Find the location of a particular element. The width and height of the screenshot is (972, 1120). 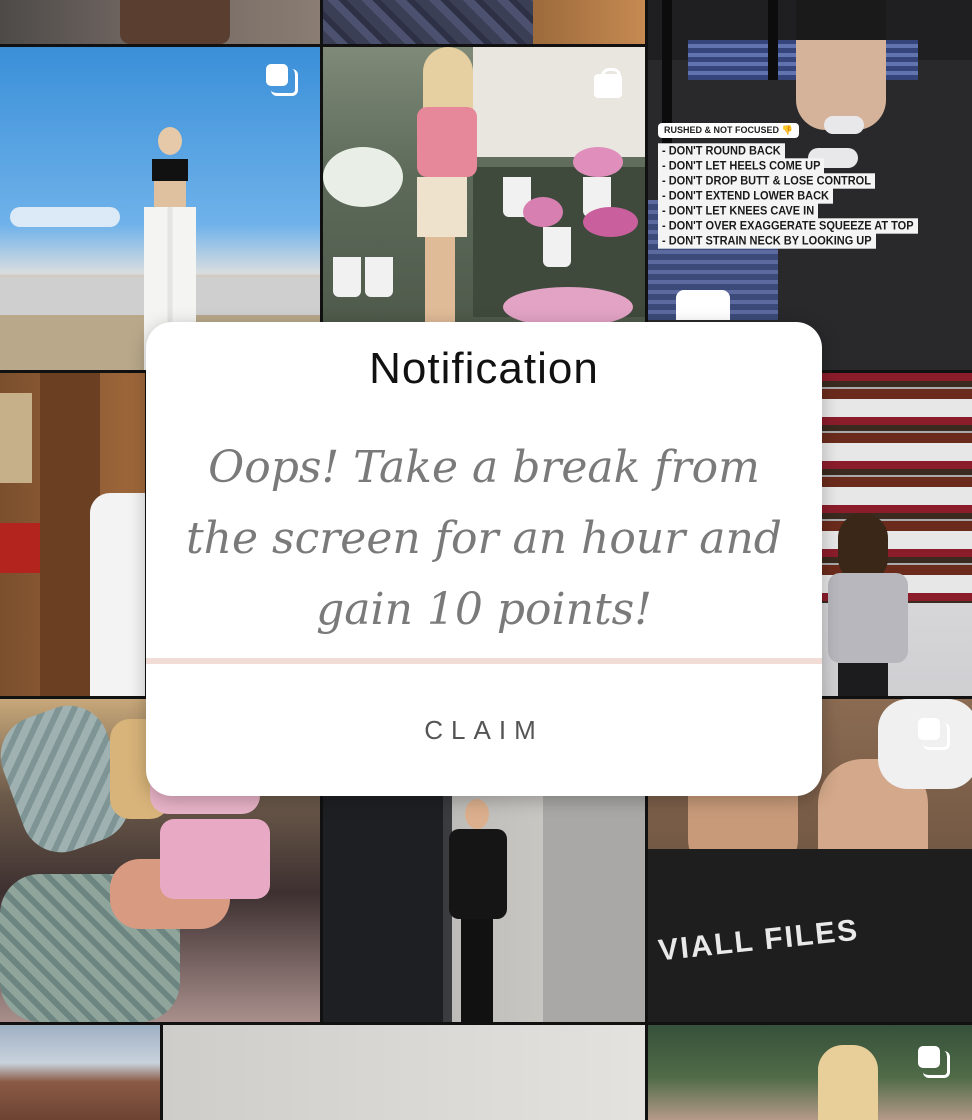

overlay-line: - DON'T LET HEELS COME UP is located at coordinates (741, 166).